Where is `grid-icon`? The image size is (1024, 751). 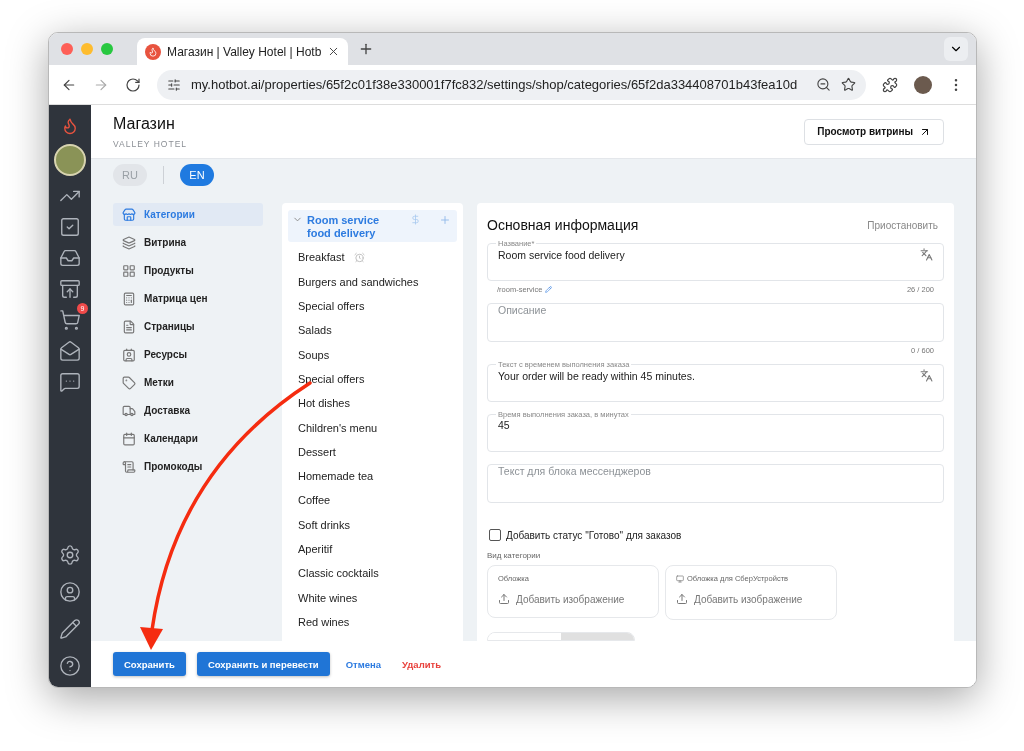 grid-icon is located at coordinates (129, 270).